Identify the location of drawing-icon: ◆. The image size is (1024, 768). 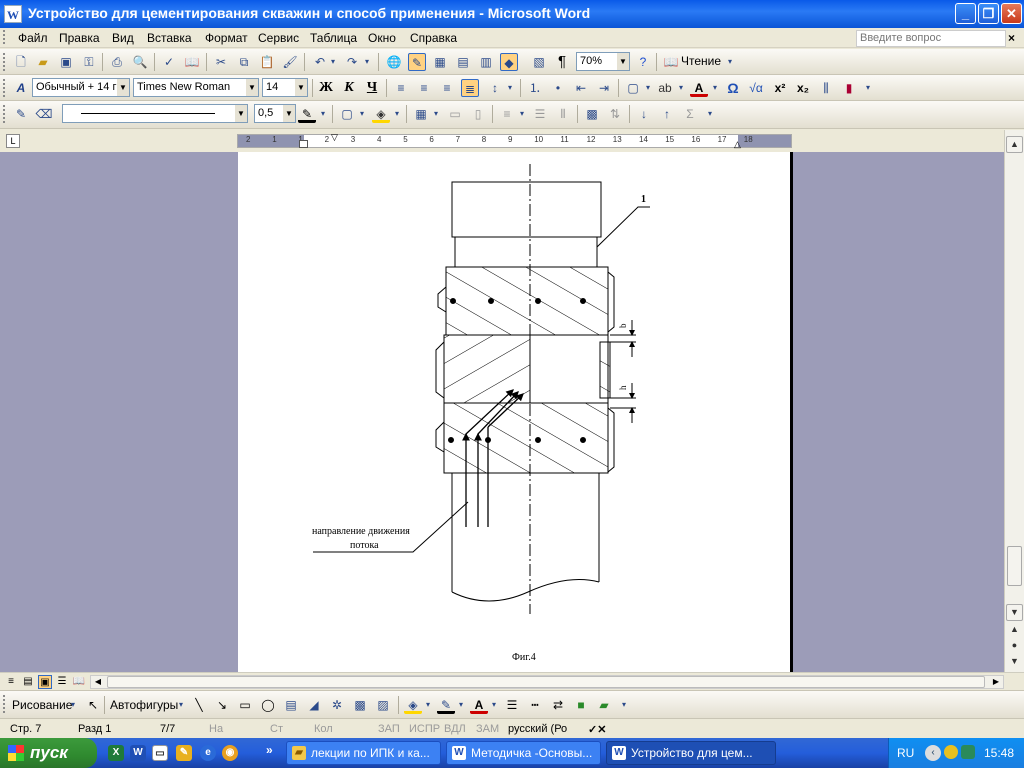
(509, 62).